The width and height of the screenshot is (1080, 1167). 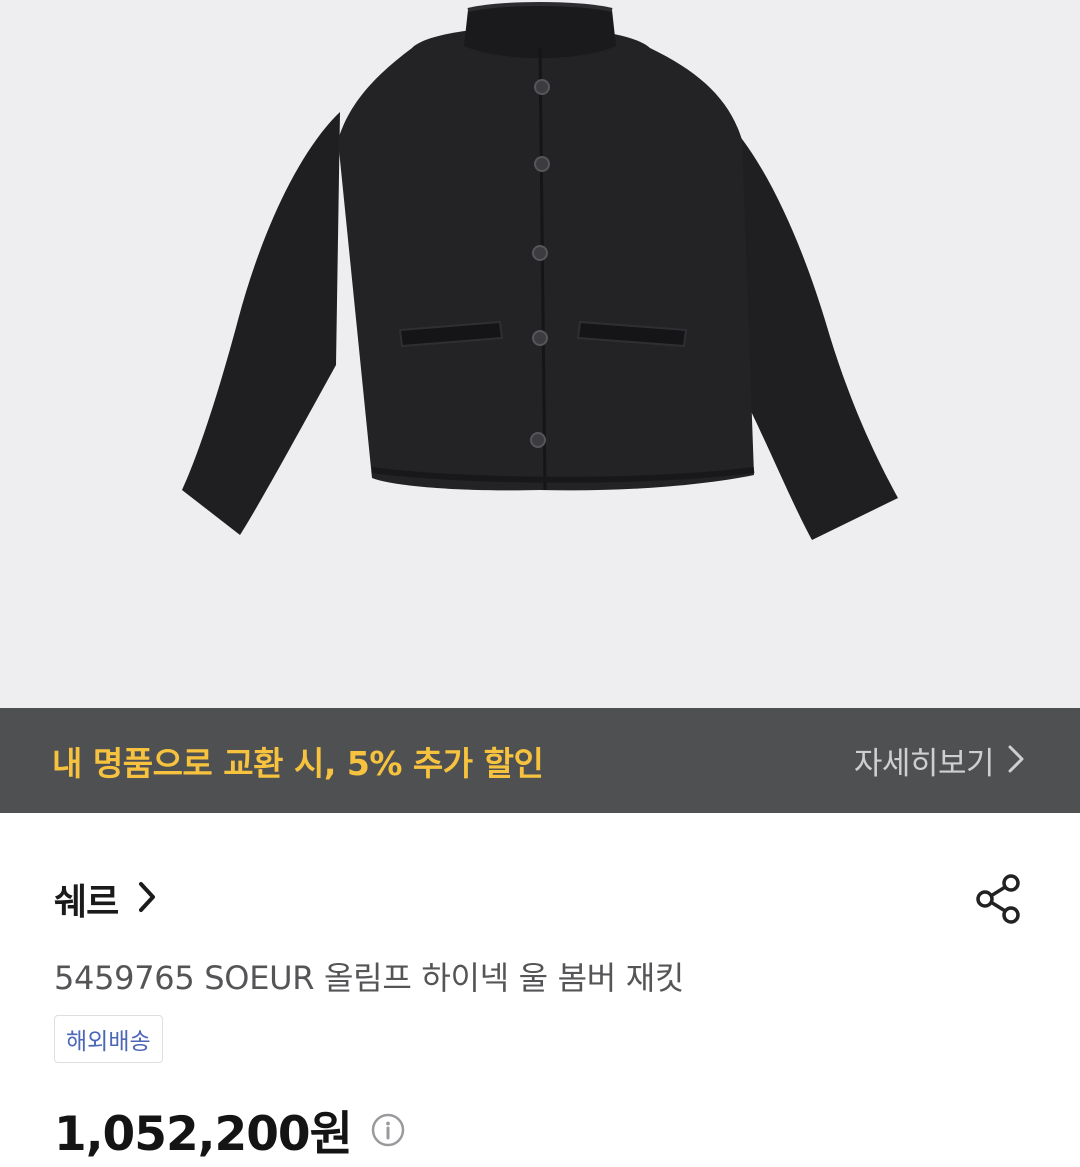 What do you see at coordinates (203, 1134) in the screenshot?
I see `price: 1,052,200원` at bounding box center [203, 1134].